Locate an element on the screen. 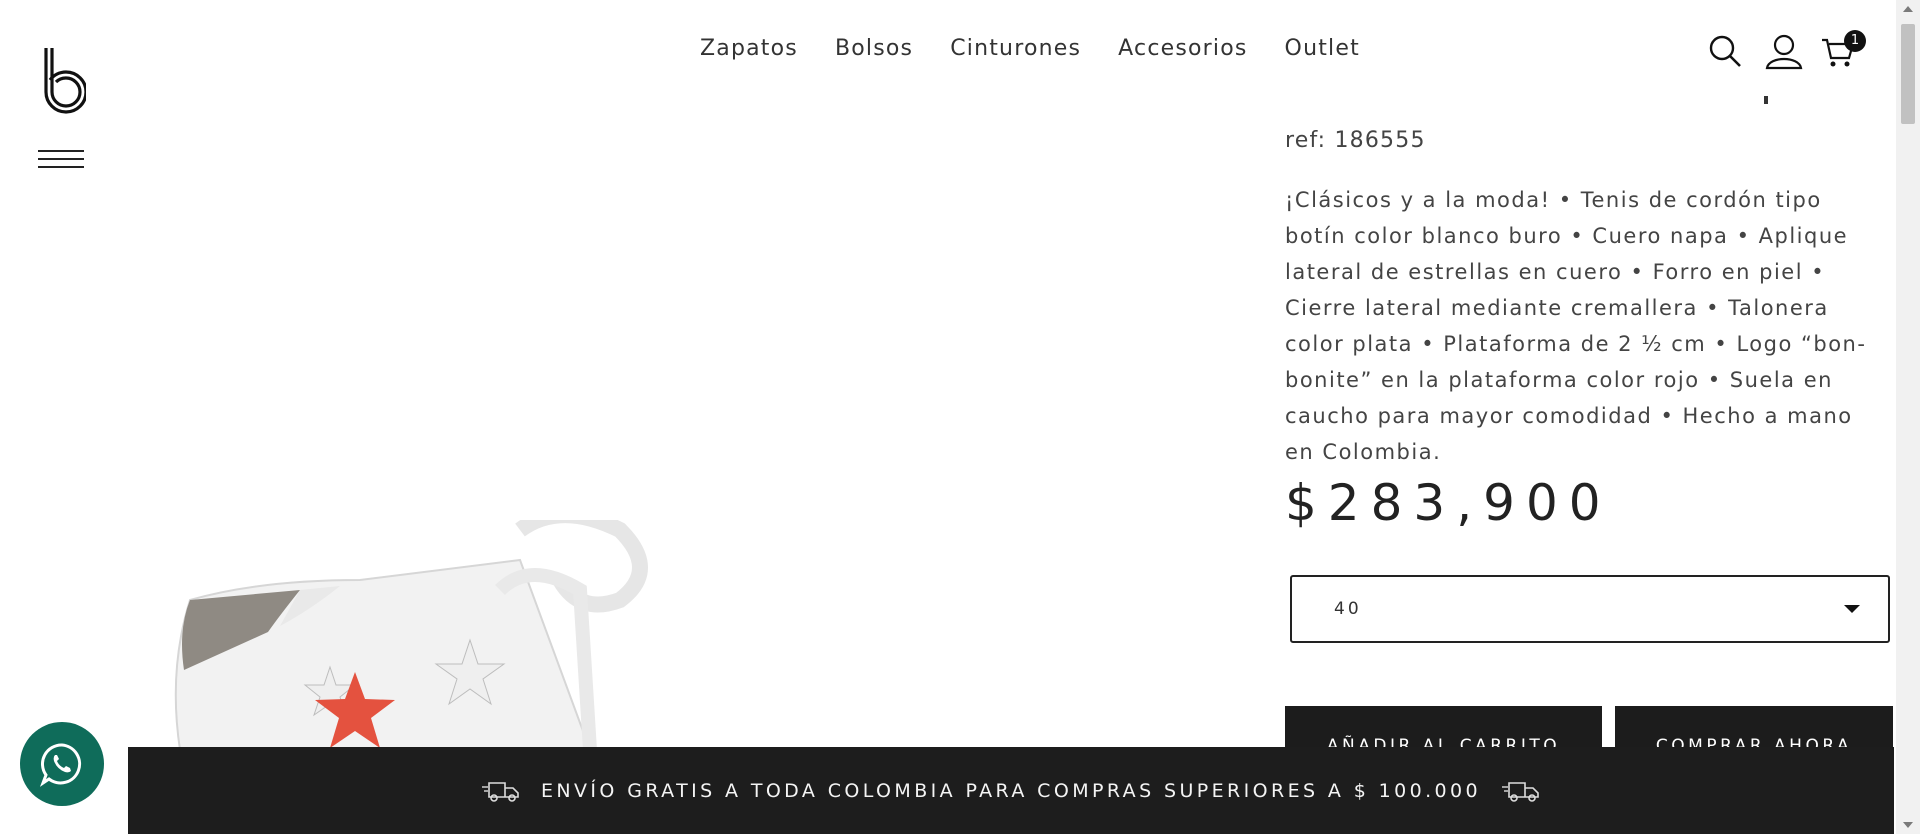  whatsapp-button is located at coordinates (62, 764).